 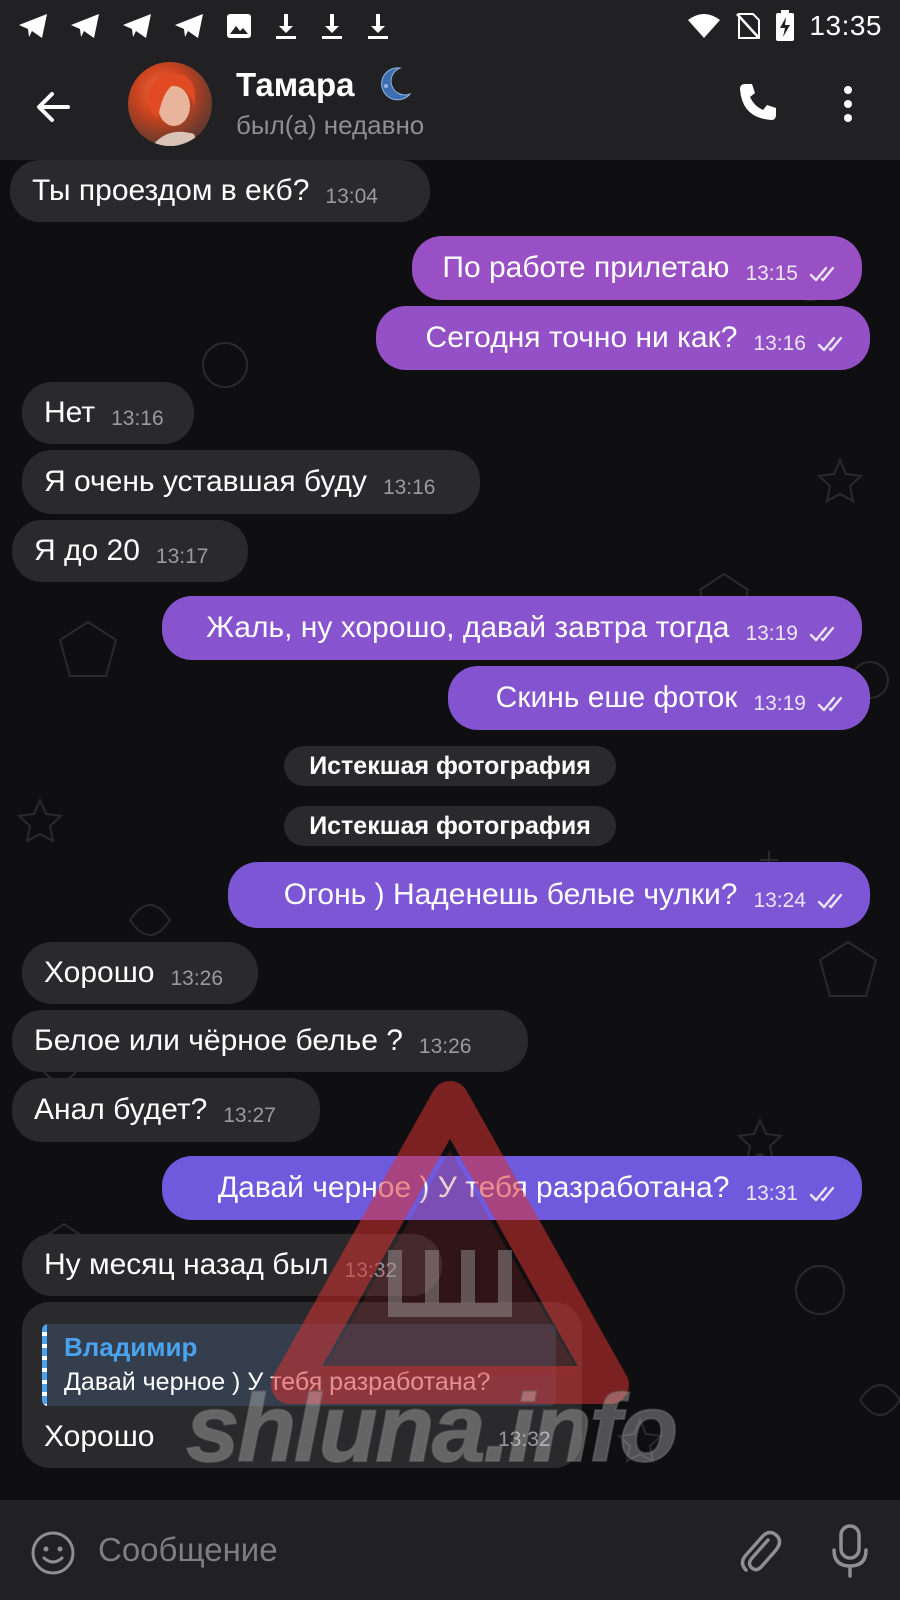 What do you see at coordinates (172, 109) in the screenshot?
I see `avatar-photo` at bounding box center [172, 109].